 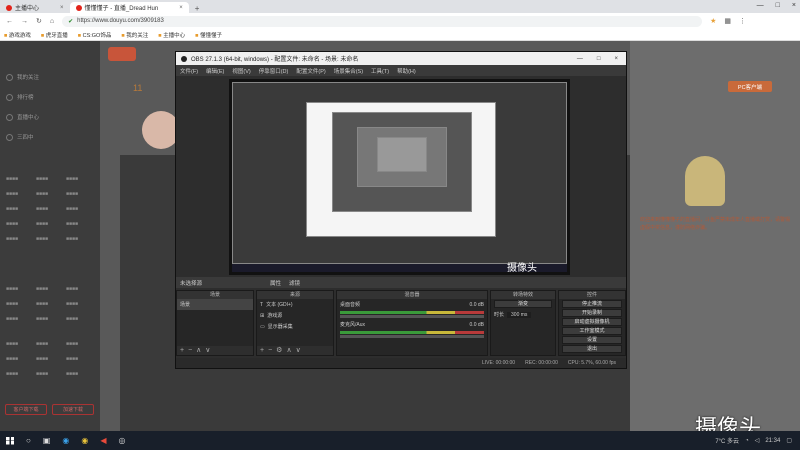 What do you see at coordinates (47, 440) in the screenshot?
I see `task-view-icon: ▣` at bounding box center [47, 440].